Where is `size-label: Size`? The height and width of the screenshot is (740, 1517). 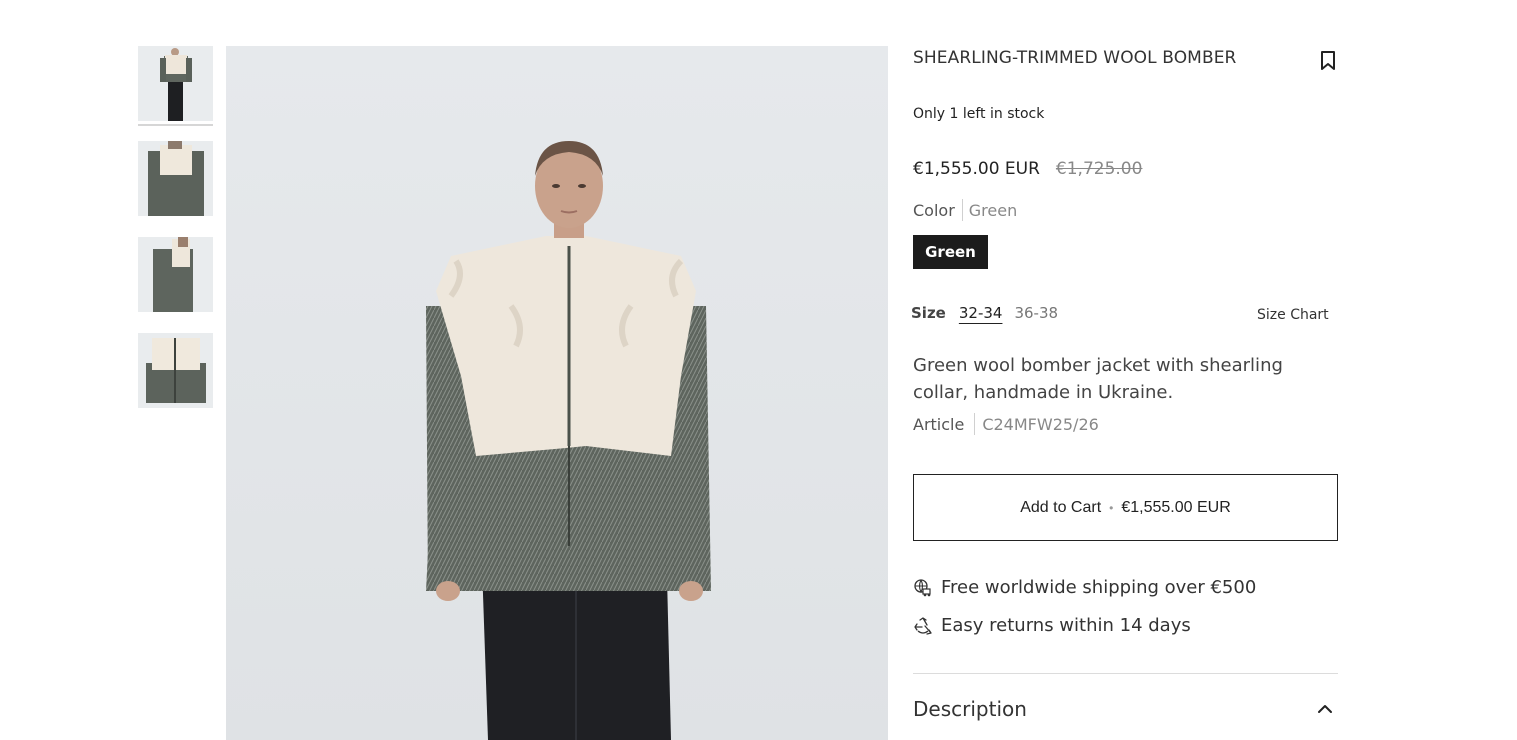
size-label: Size is located at coordinates (928, 313).